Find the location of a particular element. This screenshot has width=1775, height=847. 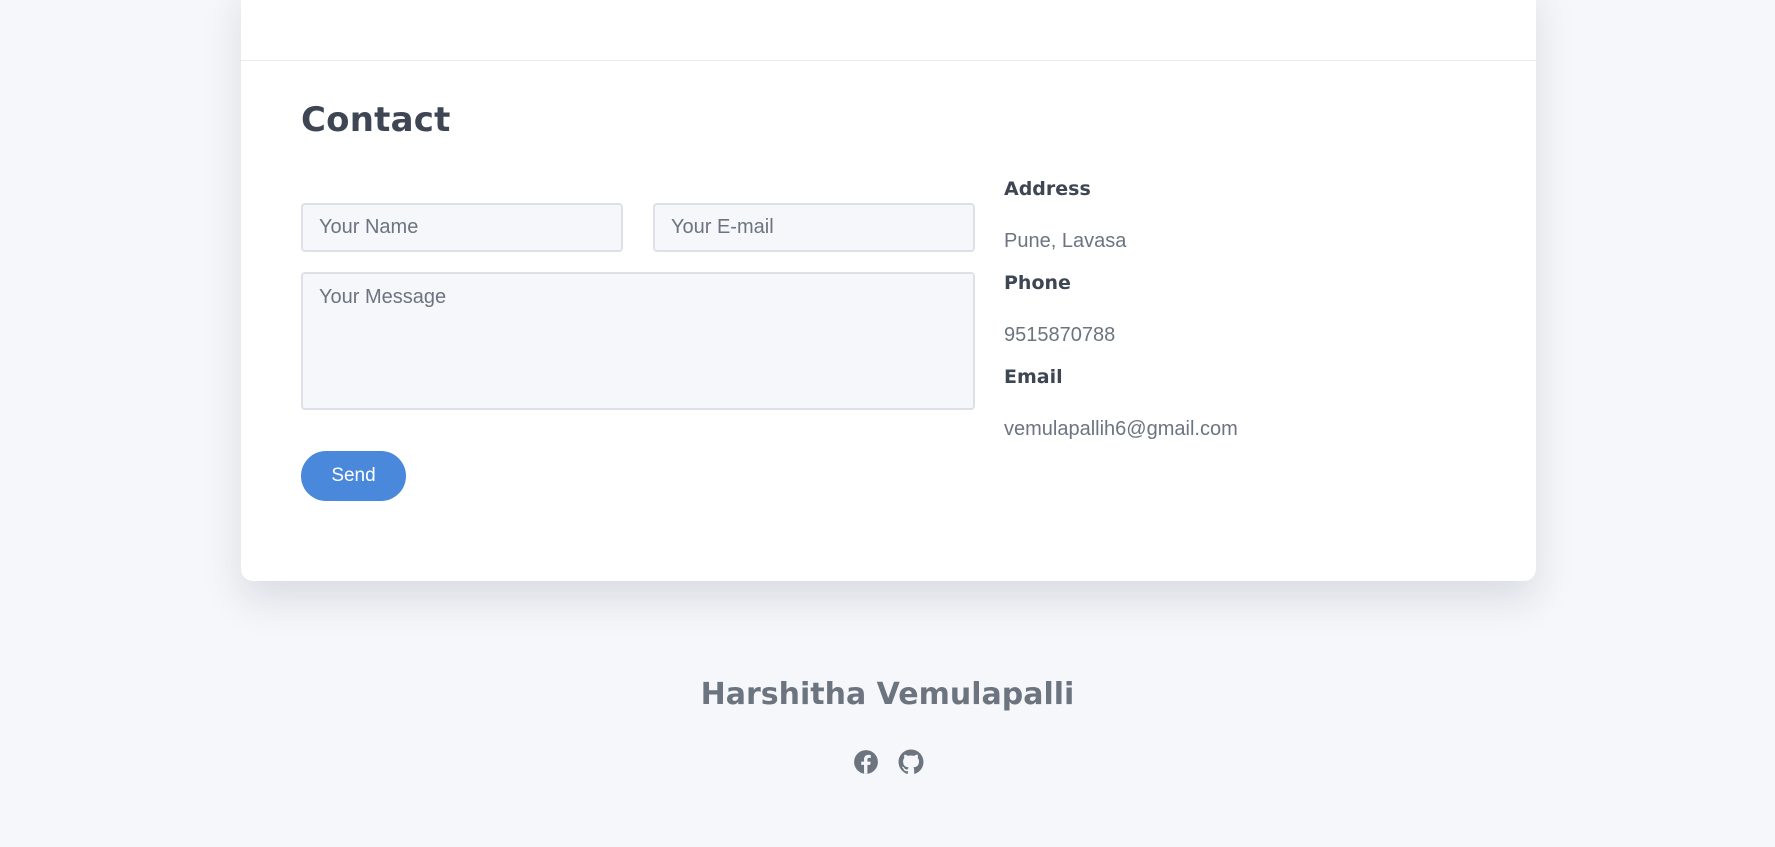

facebook-link is located at coordinates (866, 762).